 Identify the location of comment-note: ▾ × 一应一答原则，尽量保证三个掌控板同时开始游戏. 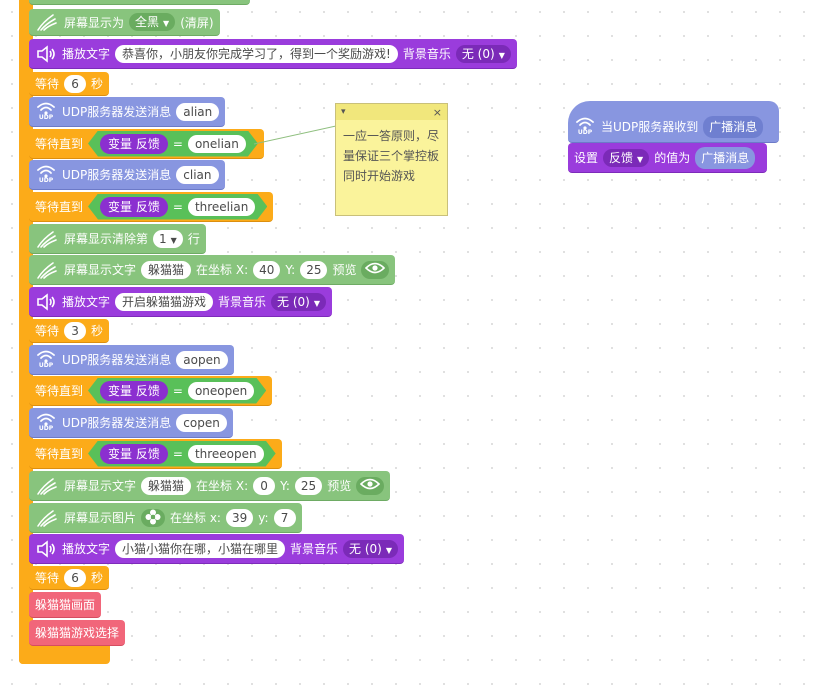
(391, 159).